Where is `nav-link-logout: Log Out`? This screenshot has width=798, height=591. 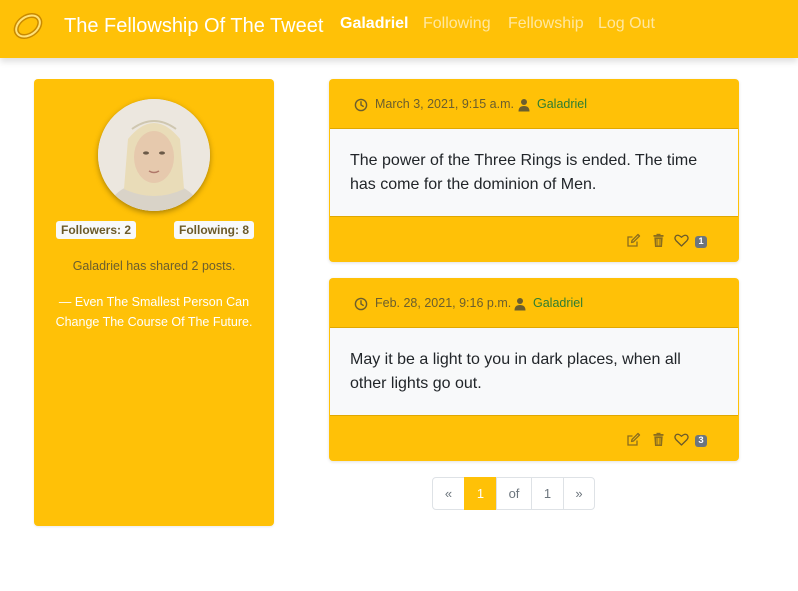
nav-link-logout: Log Out is located at coordinates (626, 24).